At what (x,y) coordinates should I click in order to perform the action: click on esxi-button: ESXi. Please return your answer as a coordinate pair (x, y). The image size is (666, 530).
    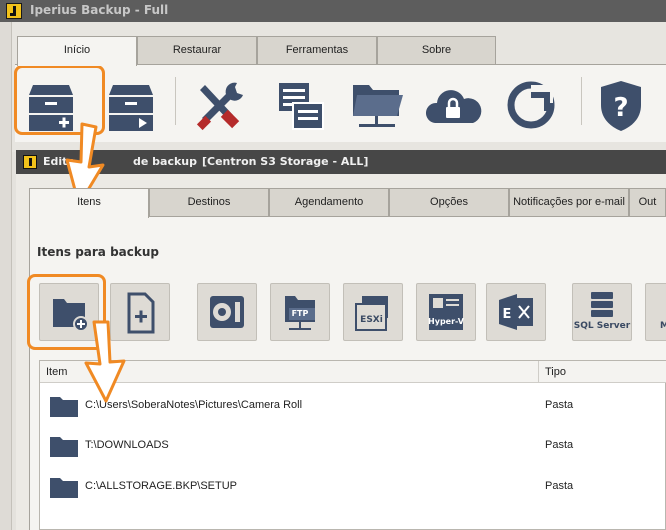
    Looking at the image, I should click on (373, 312).